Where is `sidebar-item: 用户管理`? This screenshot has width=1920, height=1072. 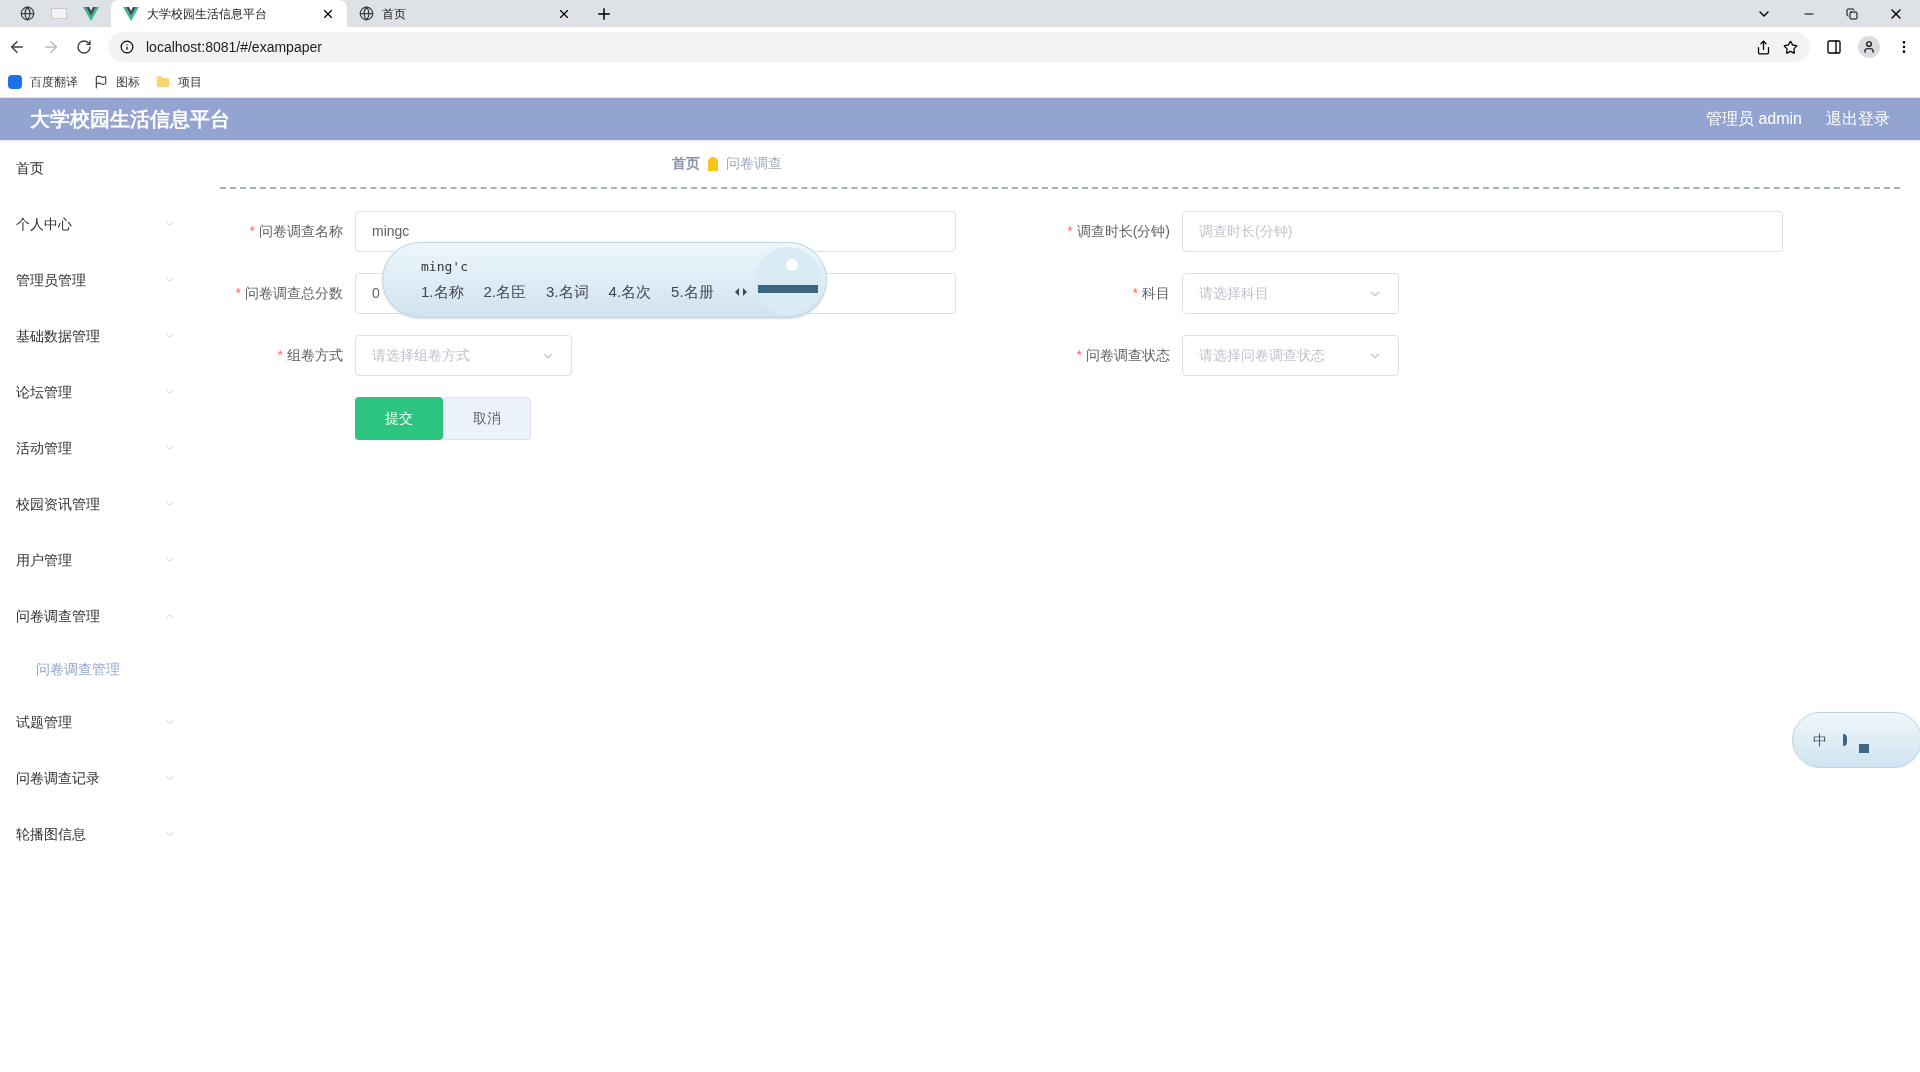 sidebar-item: 用户管理 is located at coordinates (110, 560).